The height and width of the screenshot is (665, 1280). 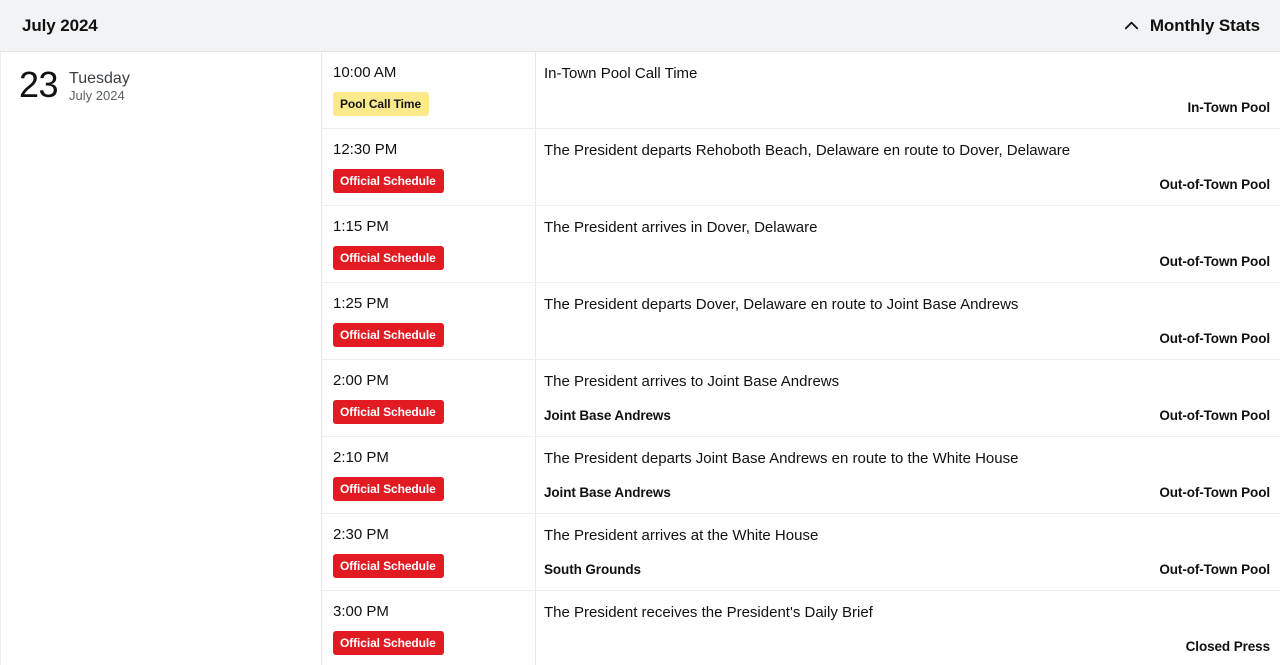 I want to click on event-detail-cell: In-Town Pool Call Time In-Town Pool, so click(x=908, y=90).